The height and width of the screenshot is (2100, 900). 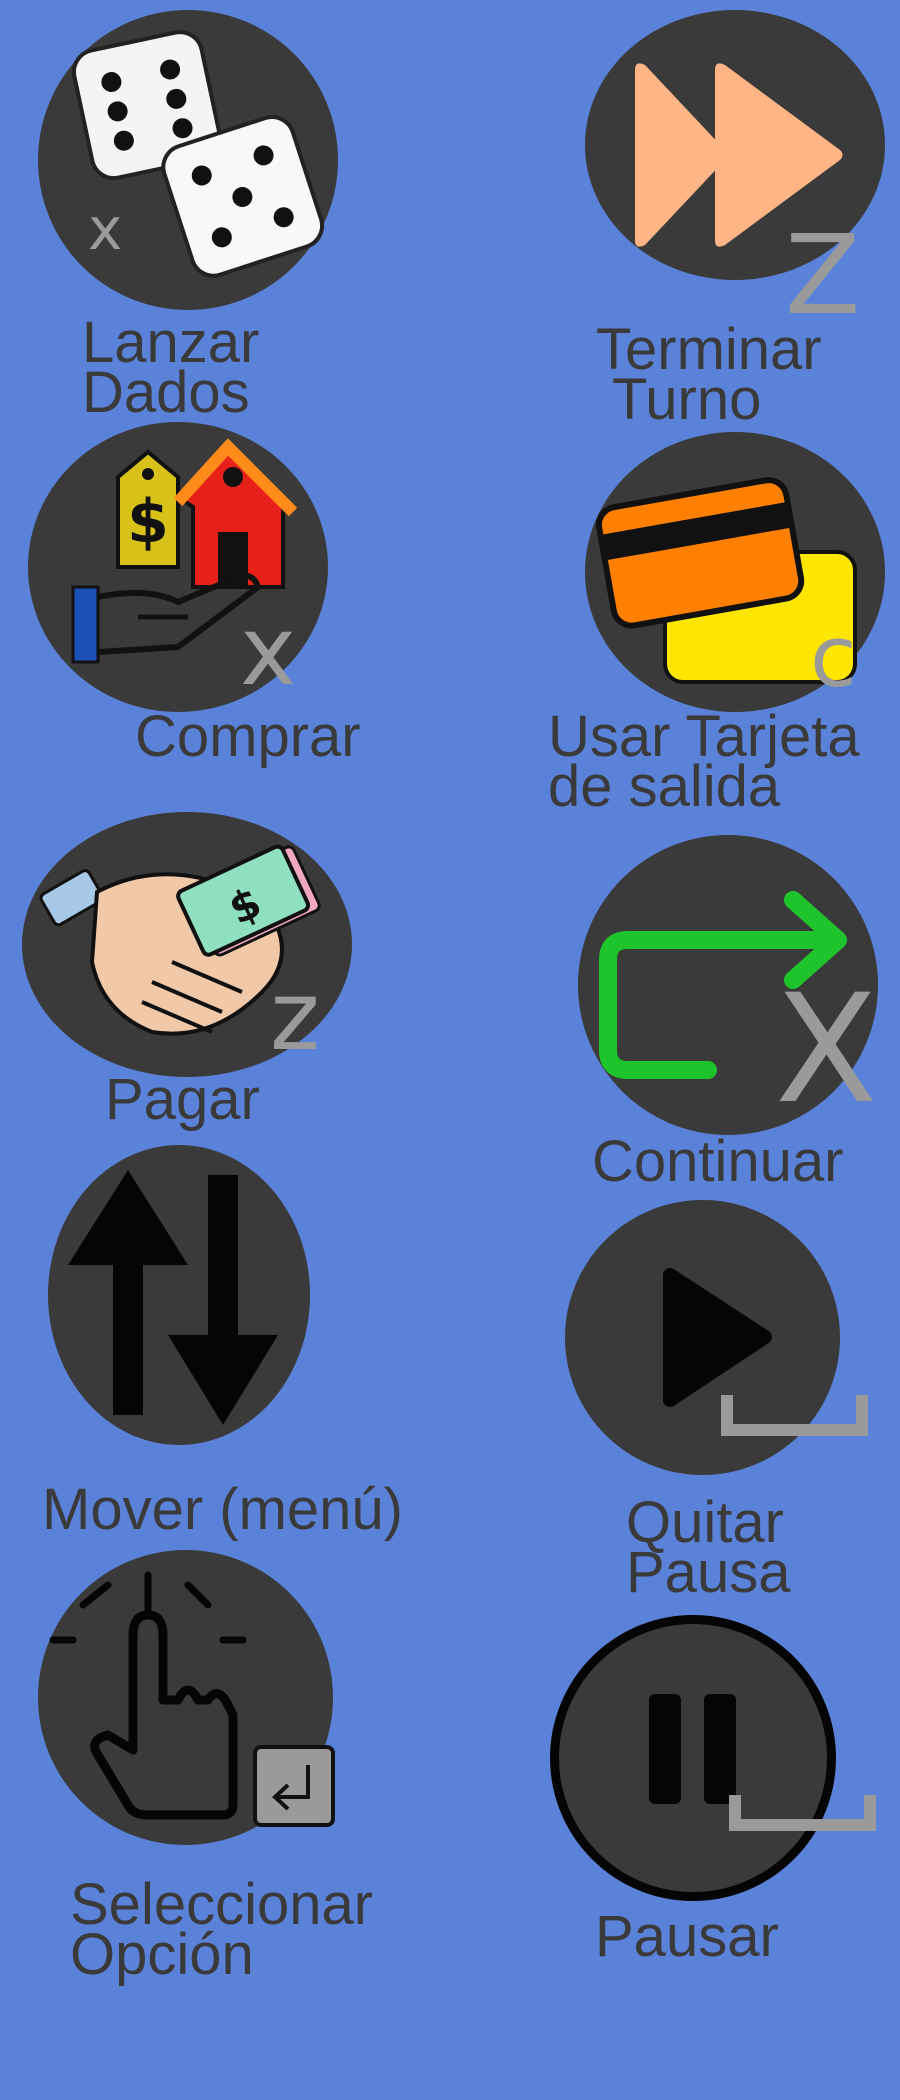 What do you see at coordinates (222, 1929) in the screenshot?
I see `button-label: Seleccionar Opción` at bounding box center [222, 1929].